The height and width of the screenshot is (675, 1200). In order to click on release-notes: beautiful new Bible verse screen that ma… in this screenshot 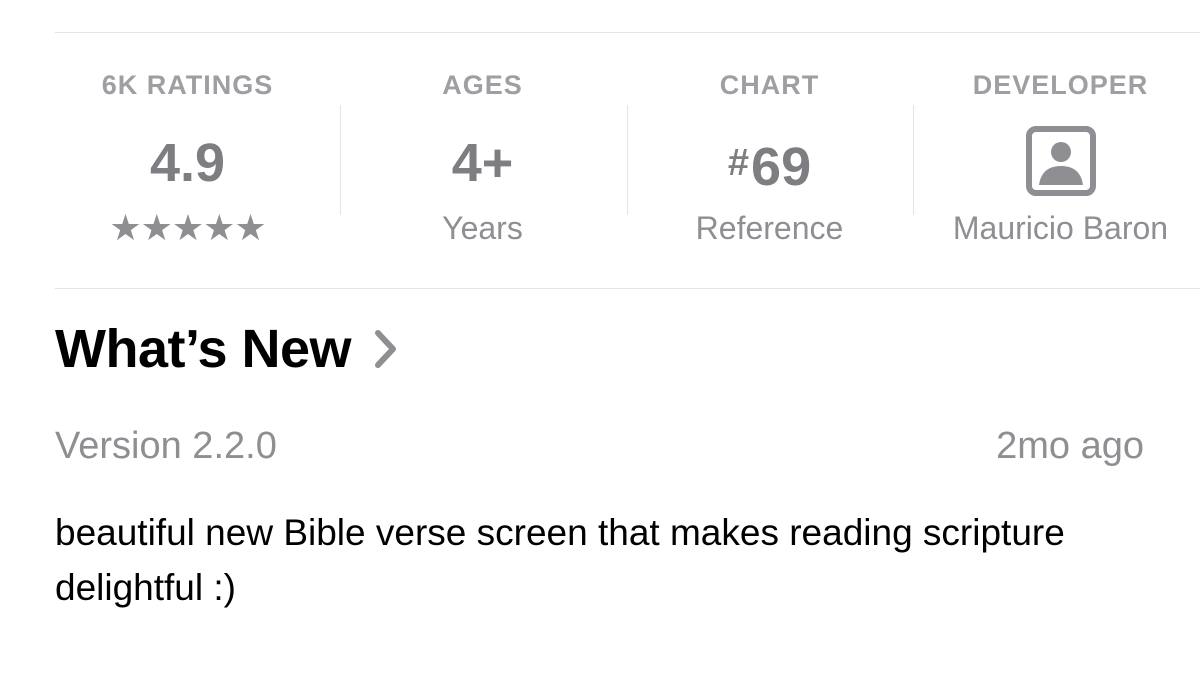, I will do `click(560, 560)`.